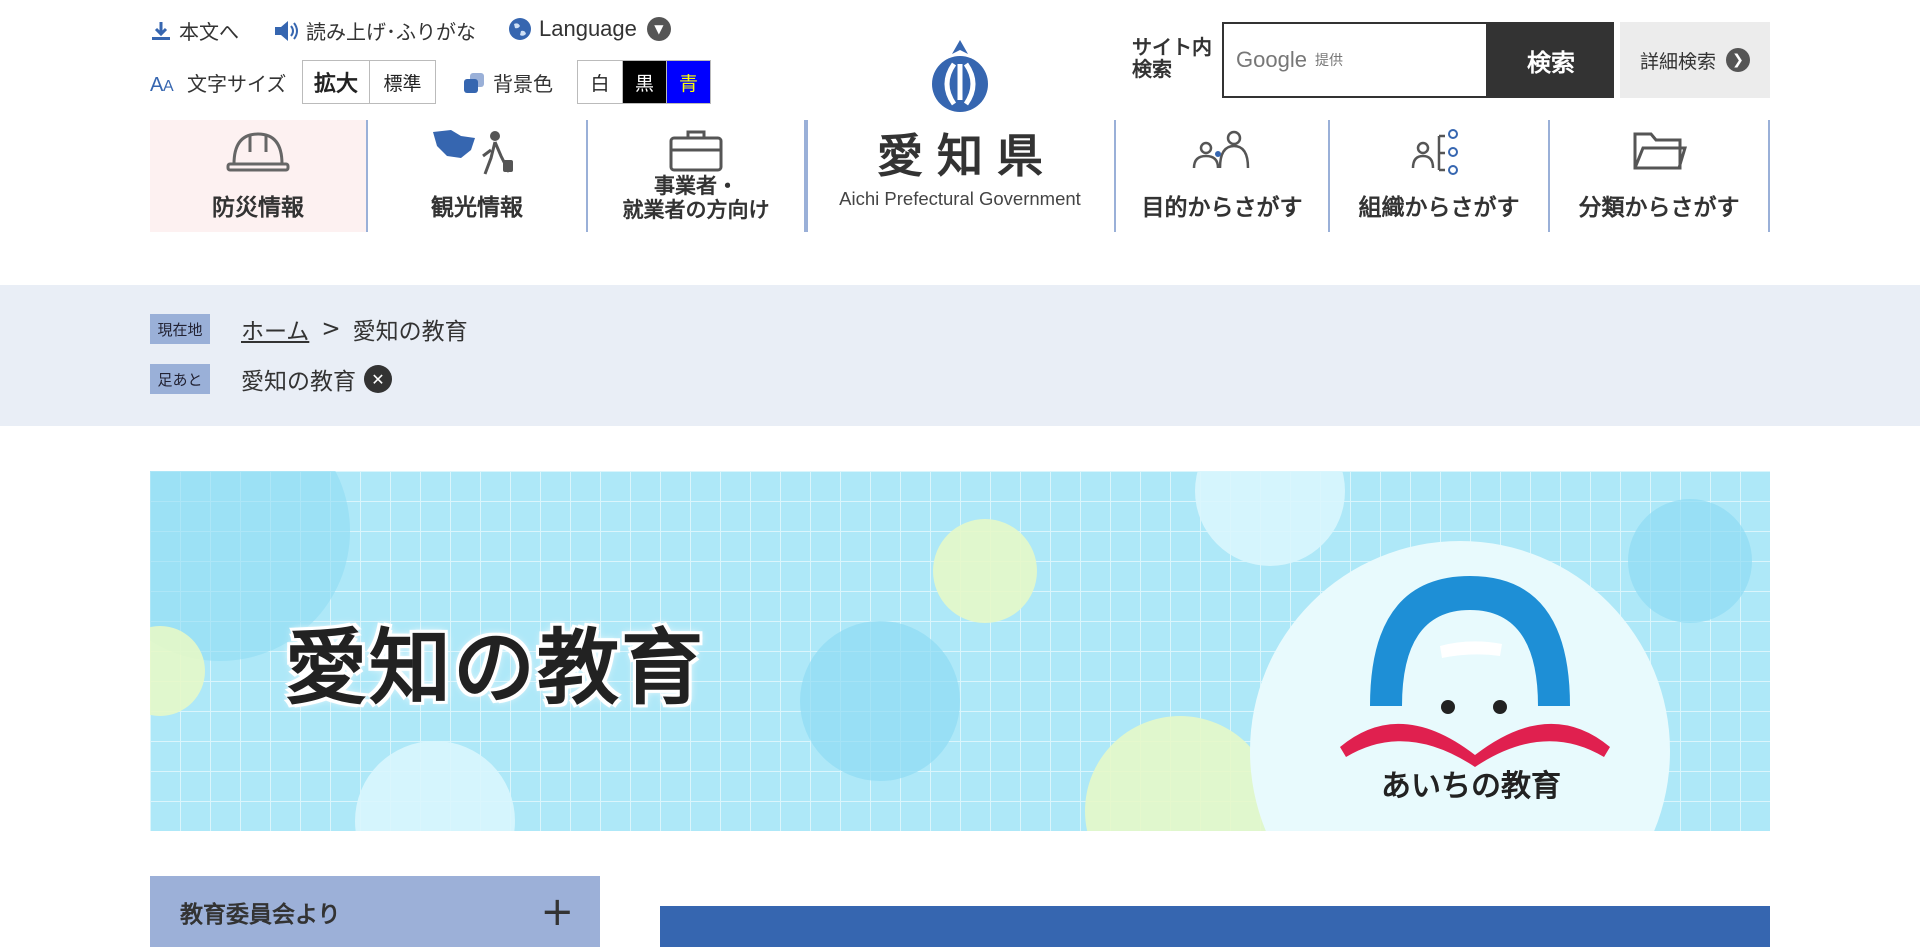 This screenshot has width=1920, height=947. I want to click on logo-subtitle: Aichi Prefectural Government, so click(960, 198).